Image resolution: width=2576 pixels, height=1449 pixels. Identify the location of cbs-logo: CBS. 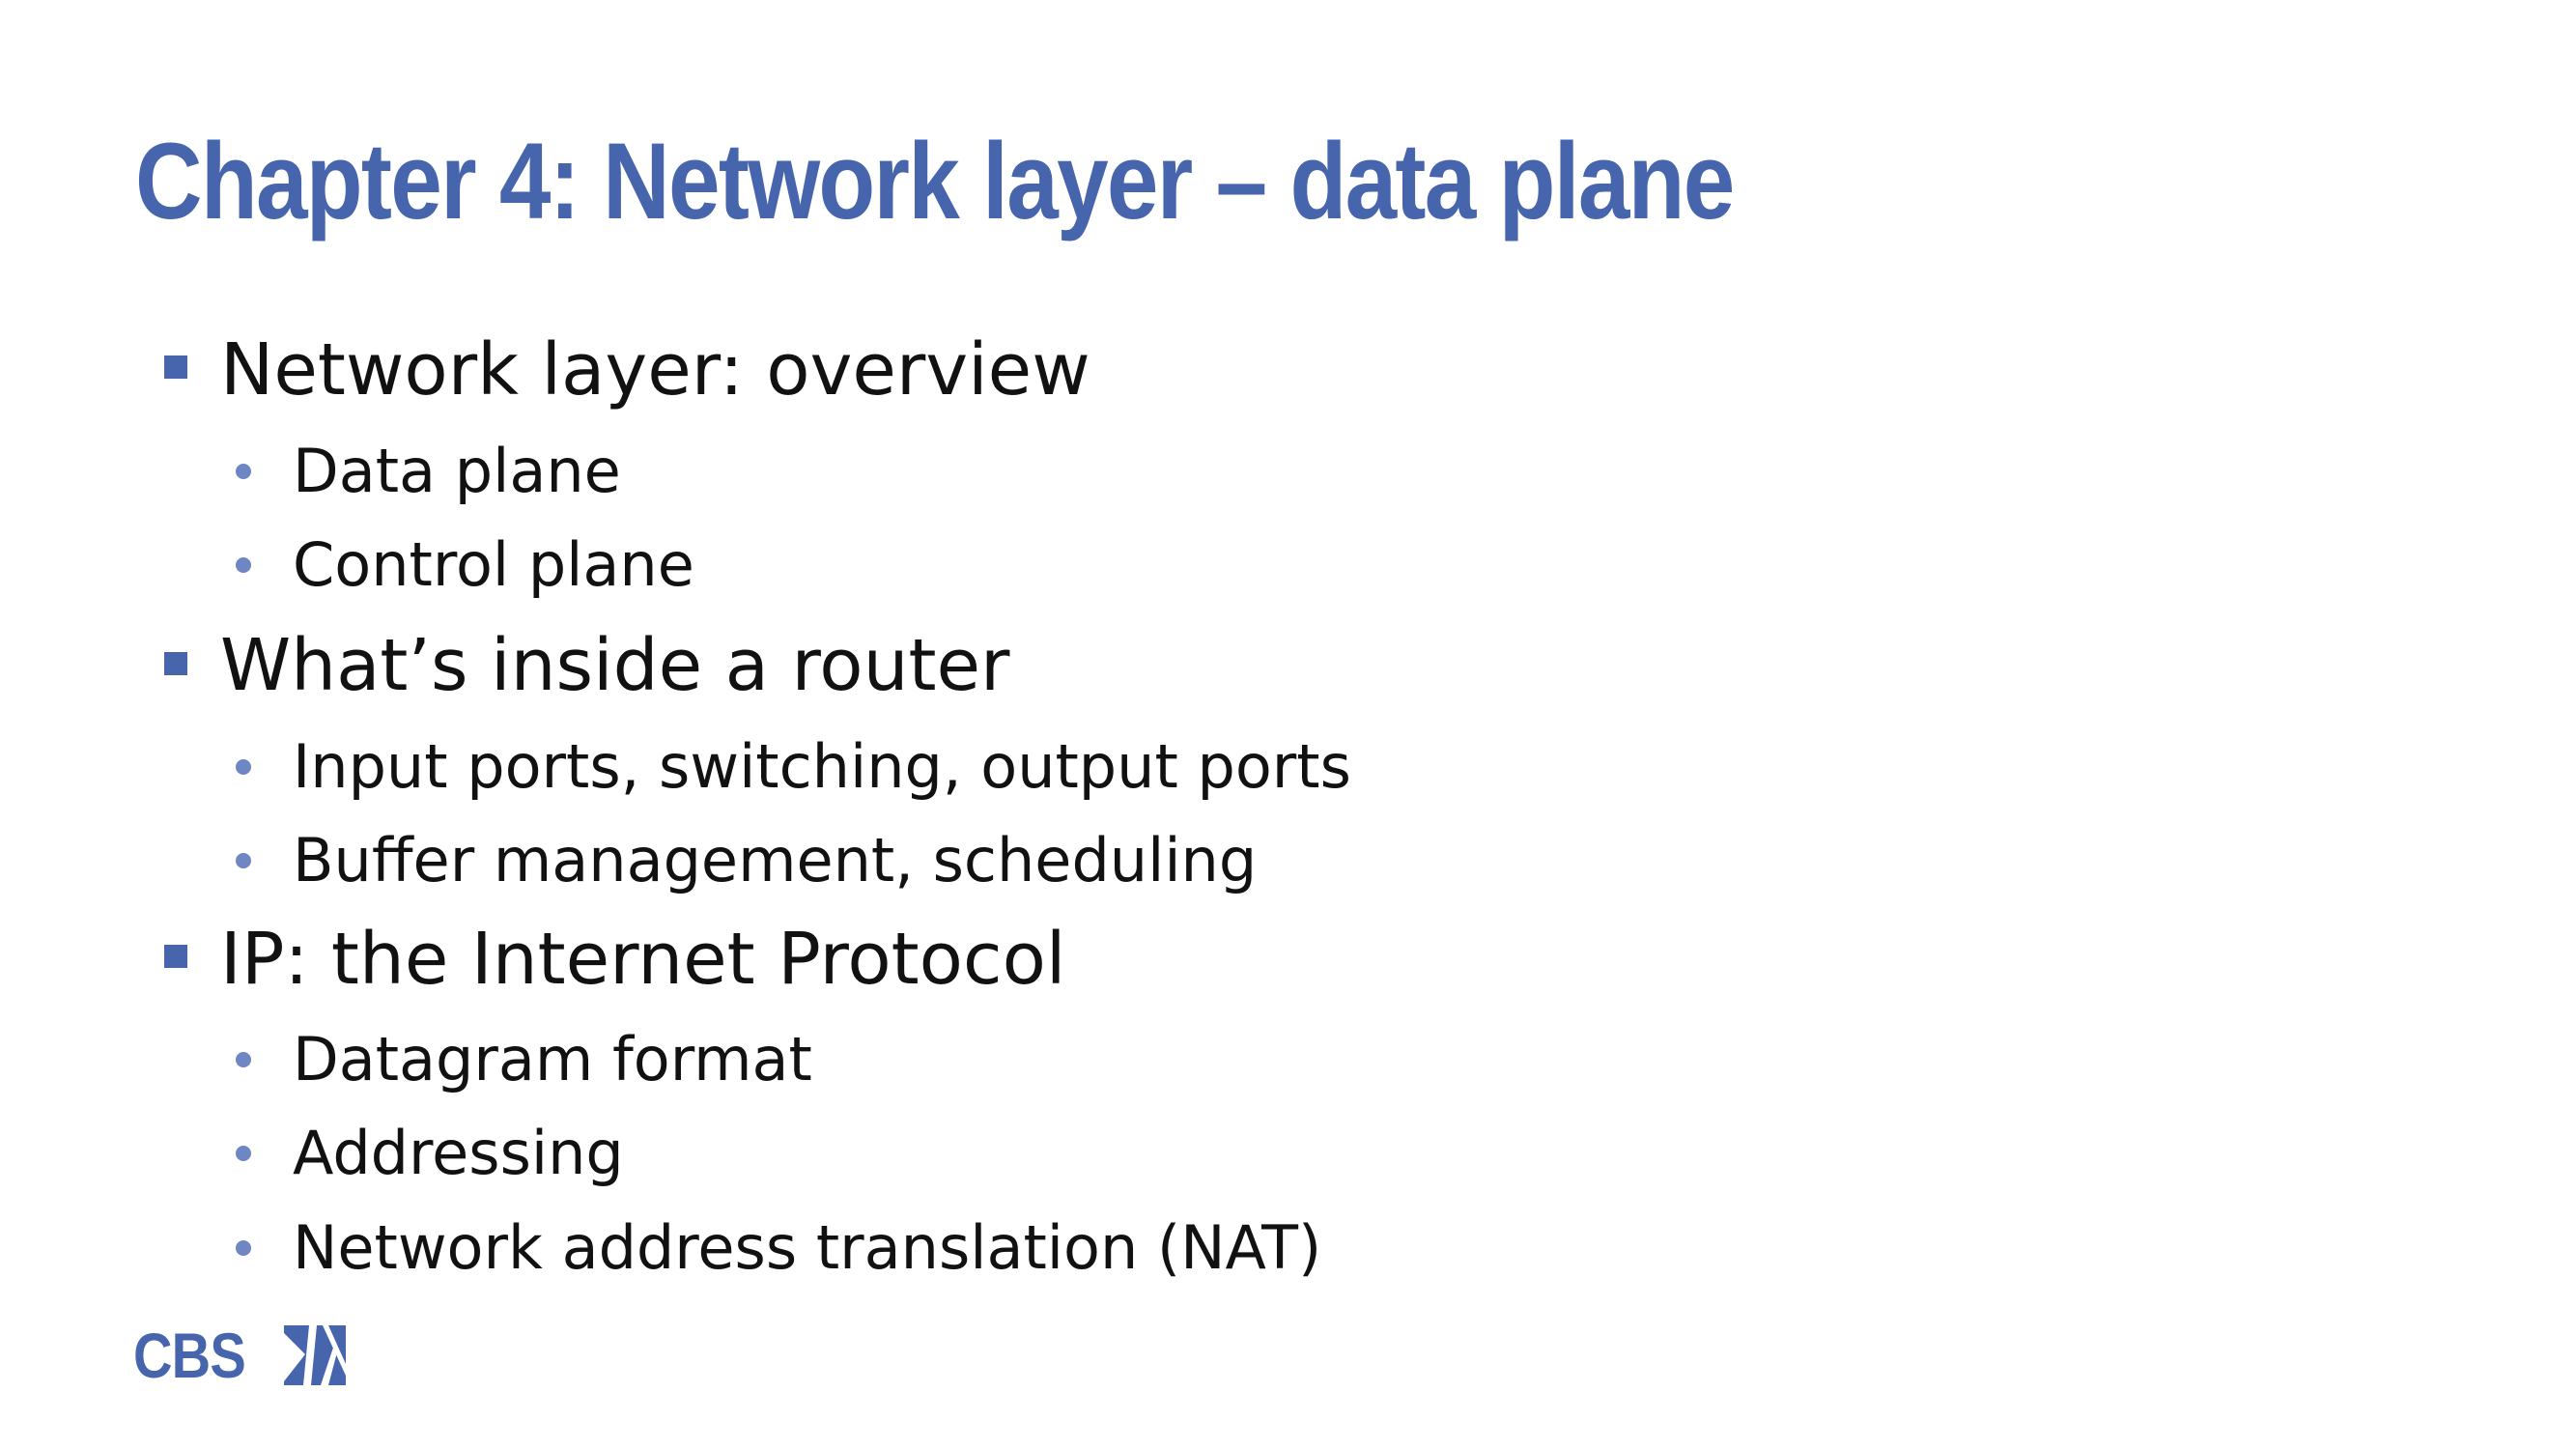
(240, 1355).